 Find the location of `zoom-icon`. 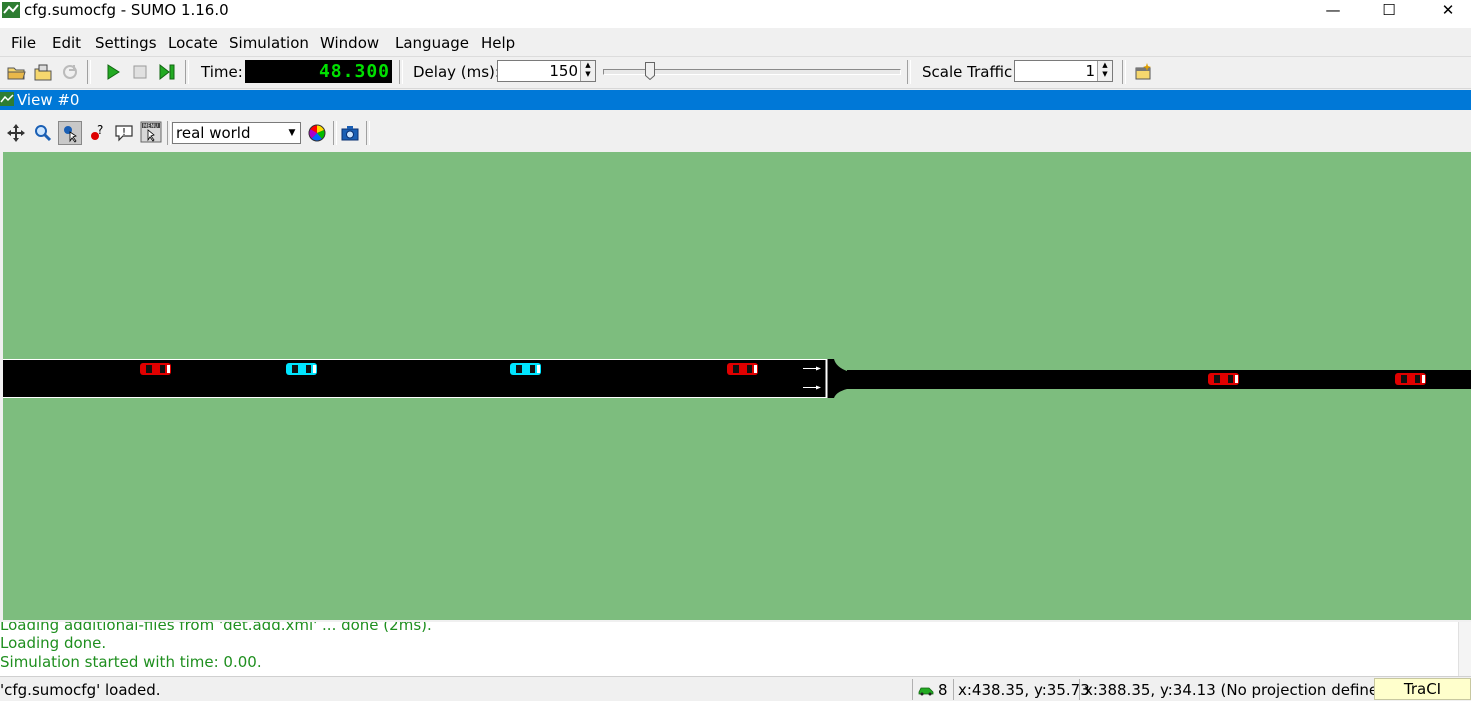

zoom-icon is located at coordinates (43, 133).